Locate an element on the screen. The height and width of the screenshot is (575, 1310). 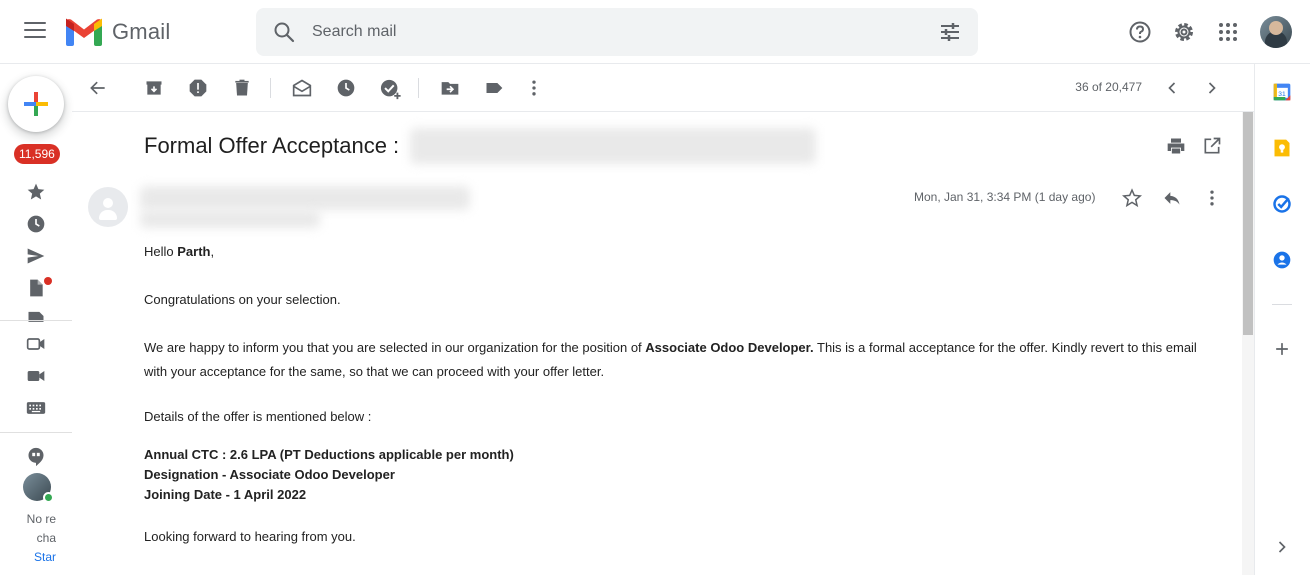
message-date: Mon, Jan 31, 3:34 PM (1 day ago) is located at coordinates (1005, 197).